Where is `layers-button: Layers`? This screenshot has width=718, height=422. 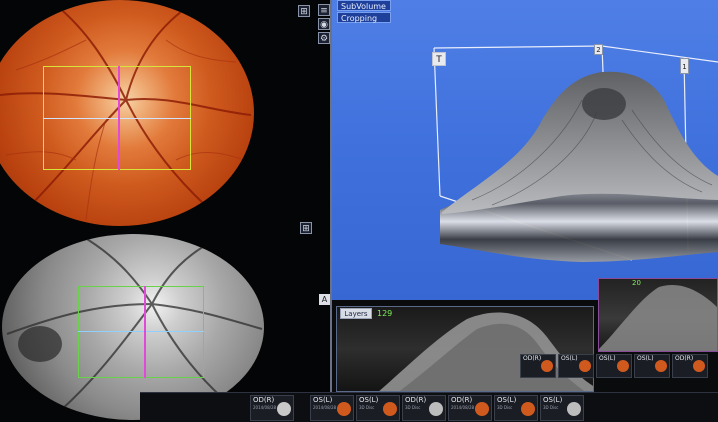 layers-button: Layers is located at coordinates (356, 313).